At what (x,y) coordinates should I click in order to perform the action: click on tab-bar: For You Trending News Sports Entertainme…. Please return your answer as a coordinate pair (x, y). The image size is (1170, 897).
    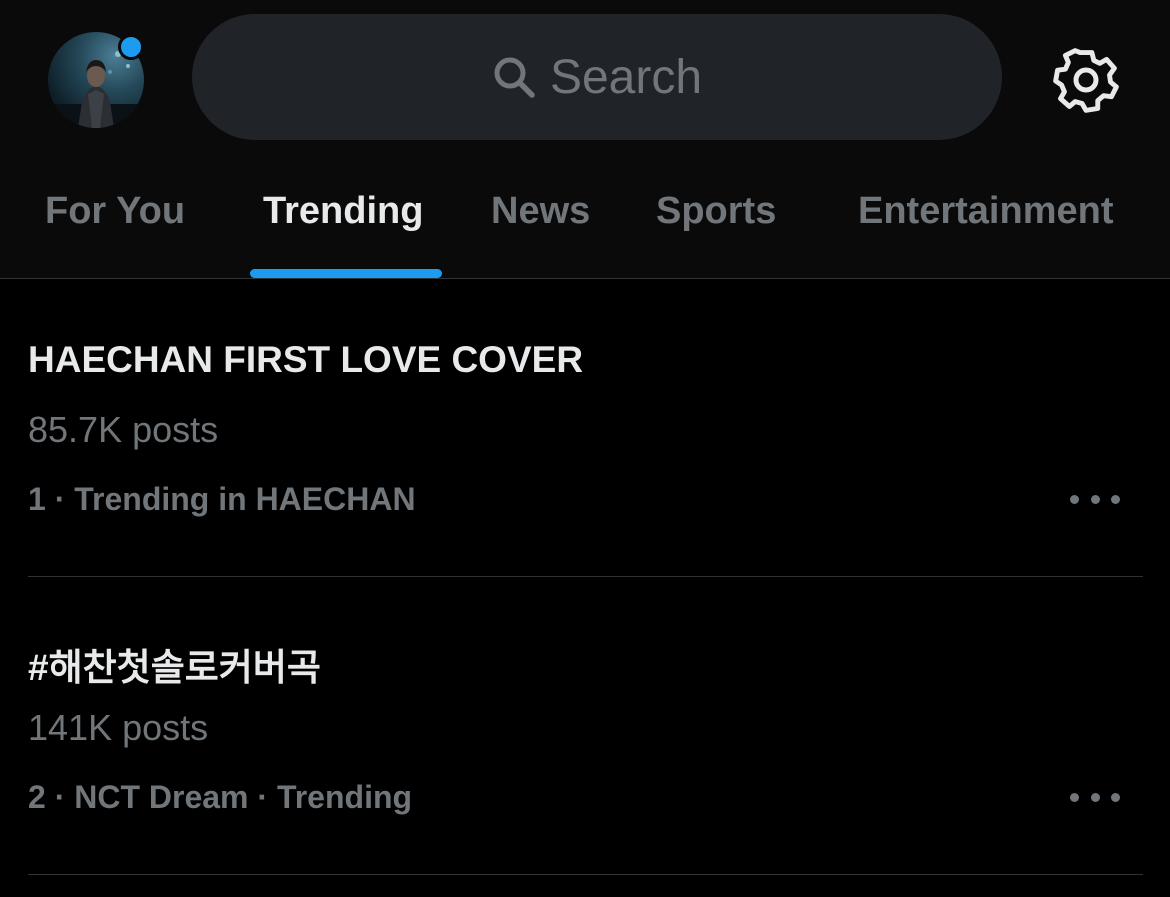
    Looking at the image, I should click on (585, 229).